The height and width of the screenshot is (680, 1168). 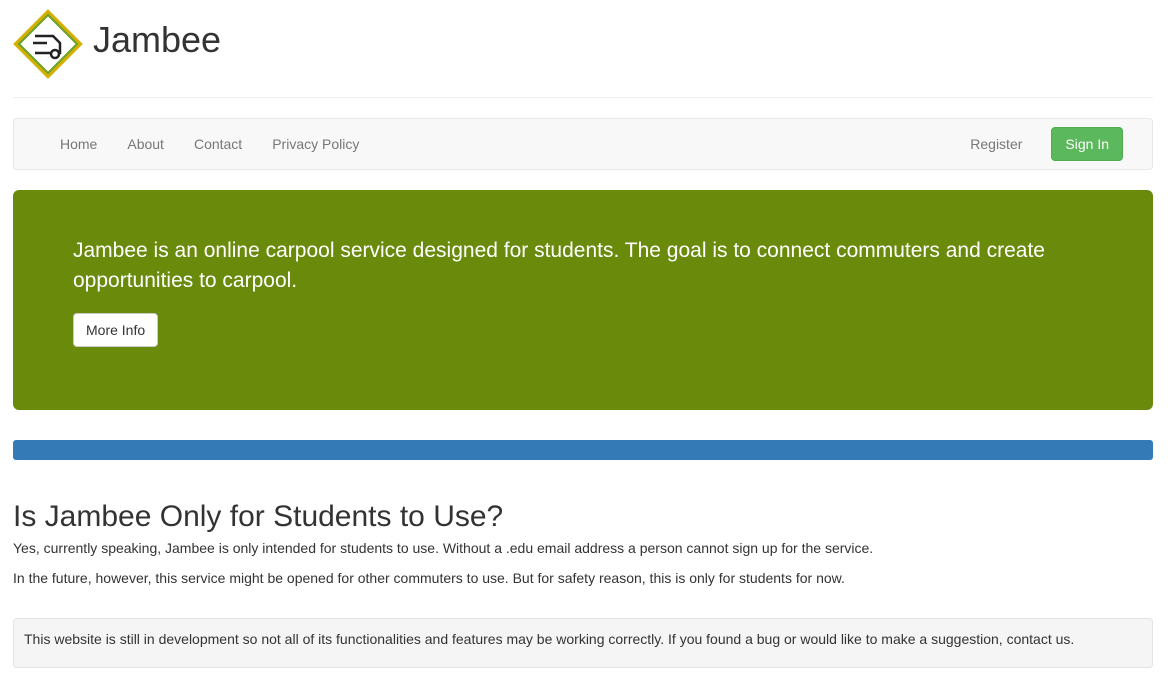 I want to click on nav-about-link: About, so click(x=145, y=144).